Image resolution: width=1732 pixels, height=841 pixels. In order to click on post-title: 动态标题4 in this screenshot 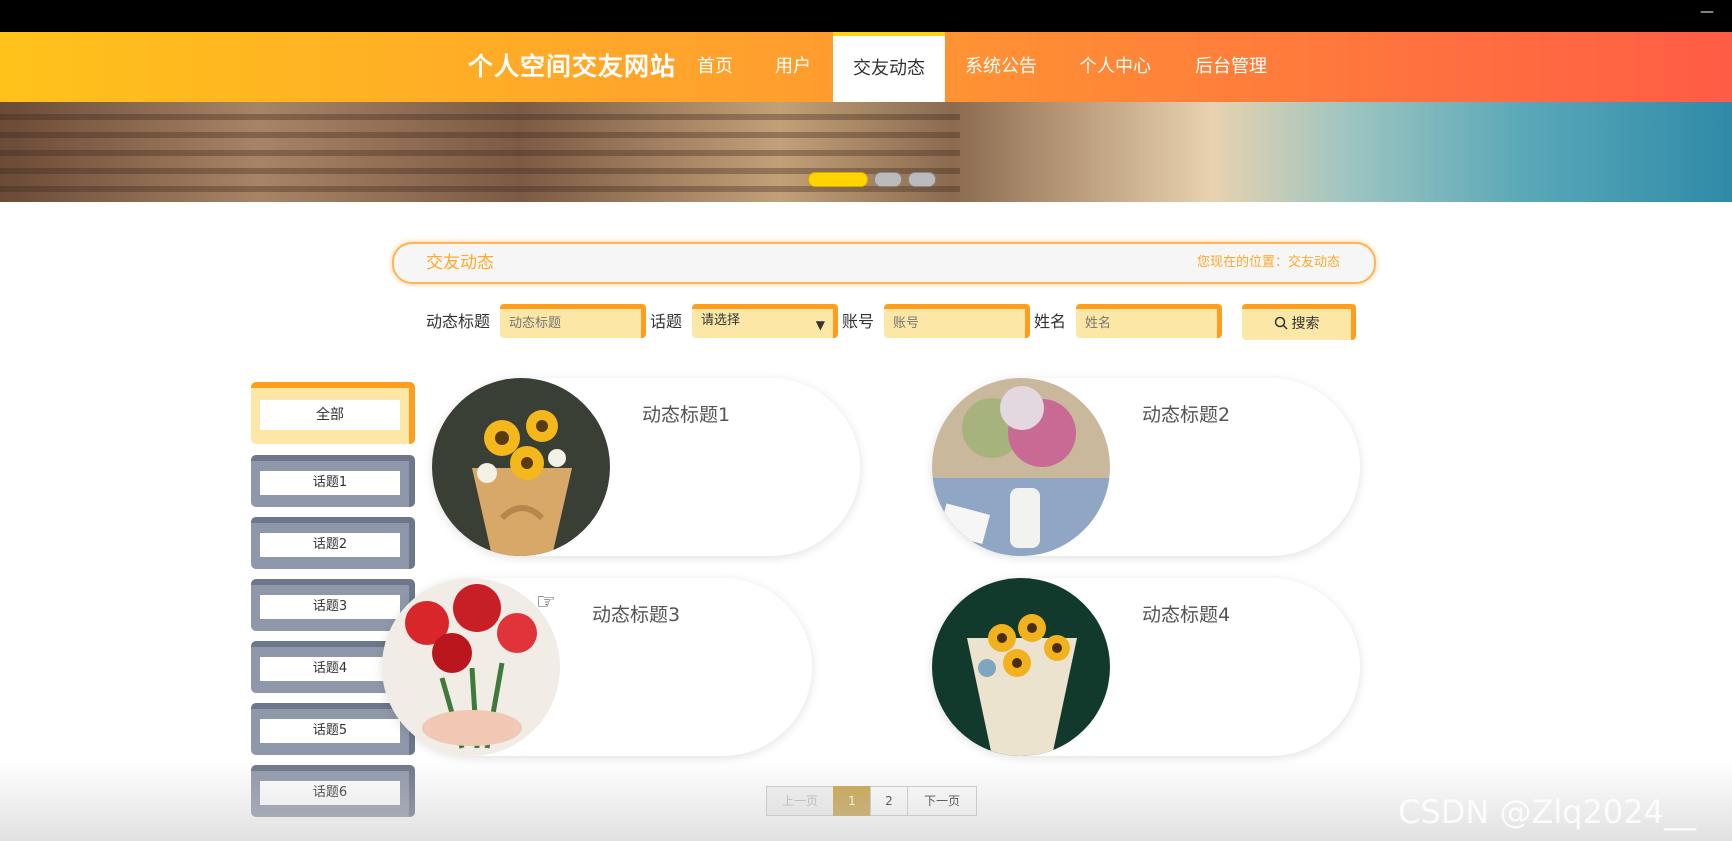, I will do `click(1186, 613)`.